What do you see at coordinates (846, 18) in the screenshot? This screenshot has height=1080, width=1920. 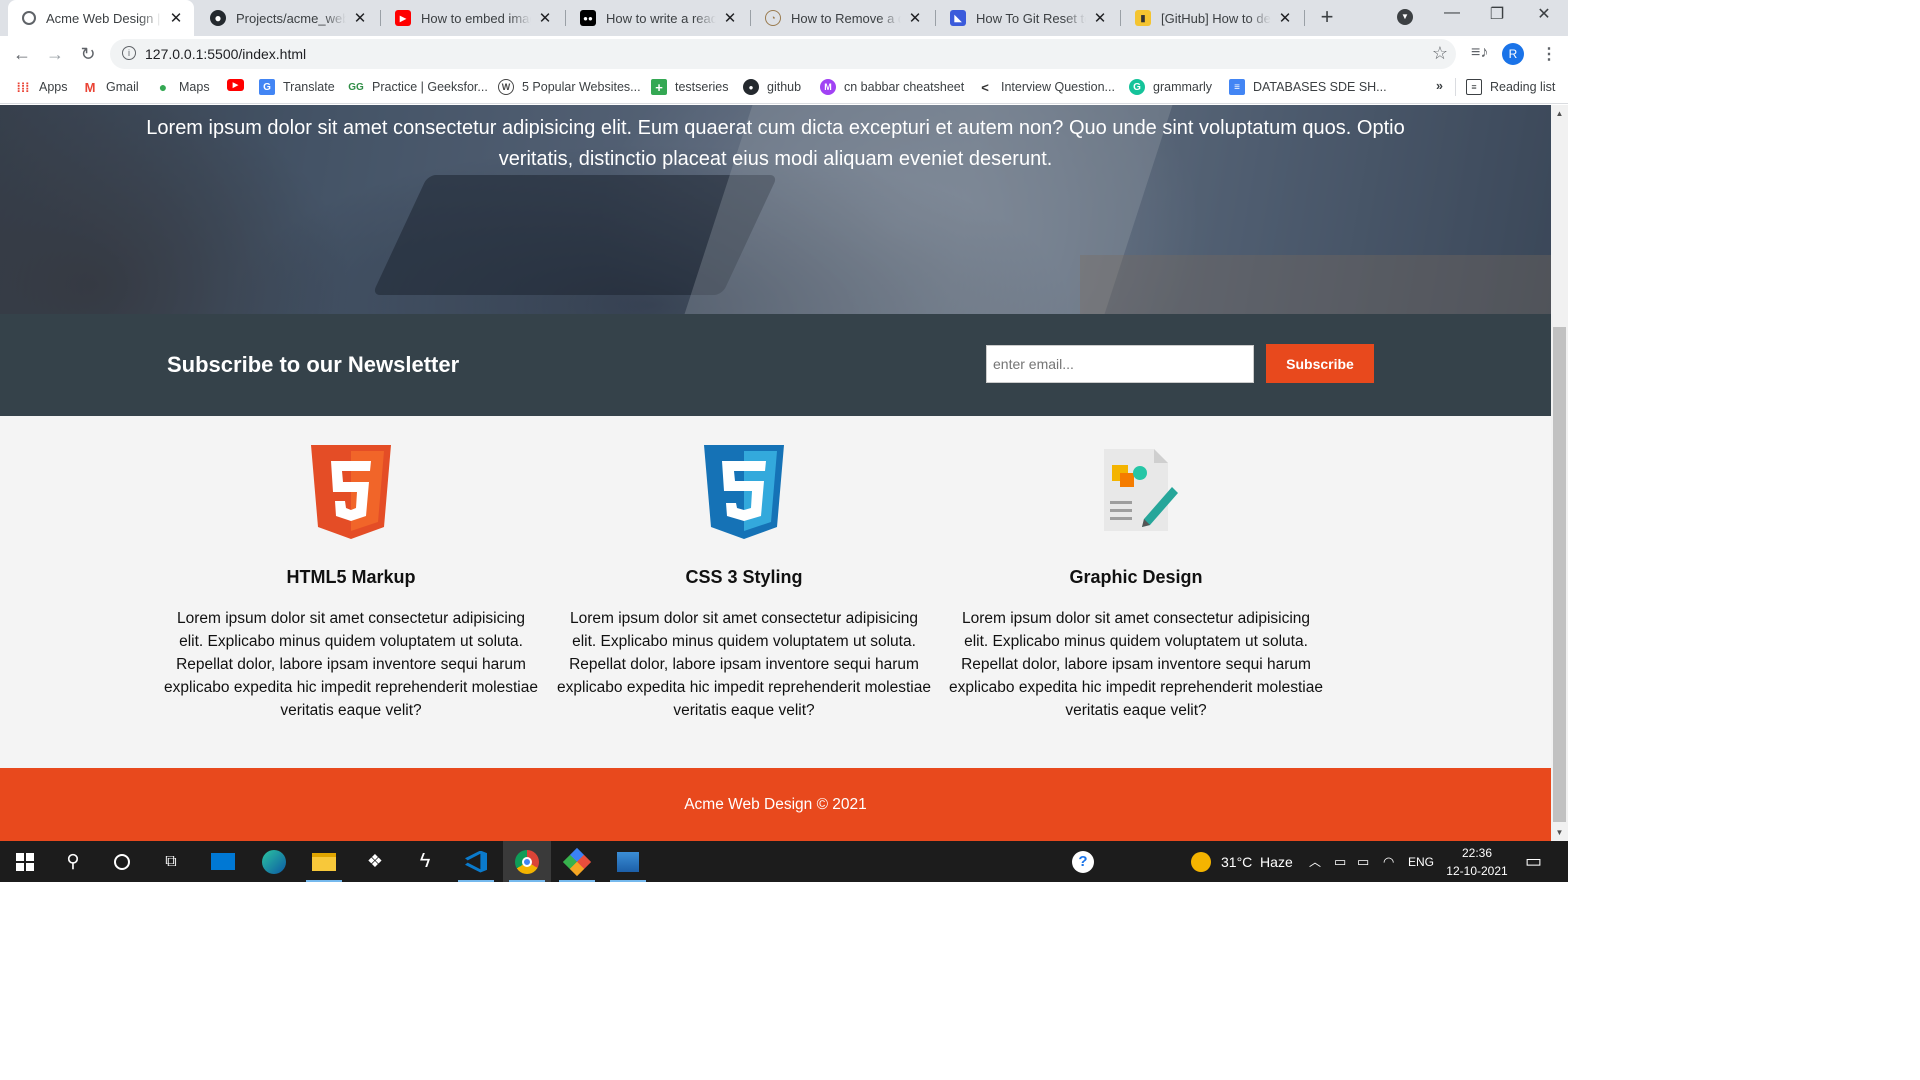 I see `tab-title: How to Remove a directory` at bounding box center [846, 18].